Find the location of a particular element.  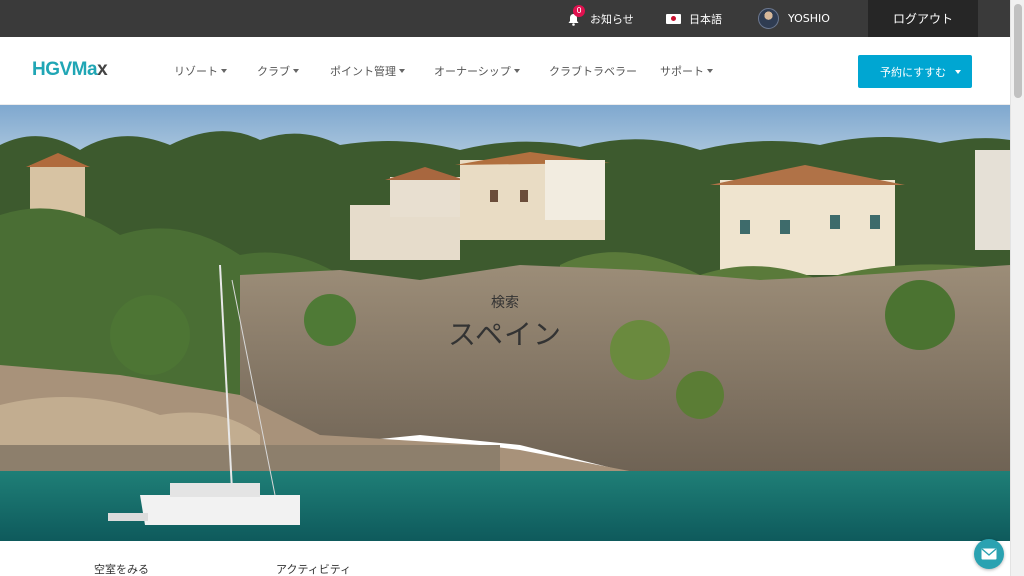

nav-item-ownership: オーナーシップ is located at coordinates (477, 71).